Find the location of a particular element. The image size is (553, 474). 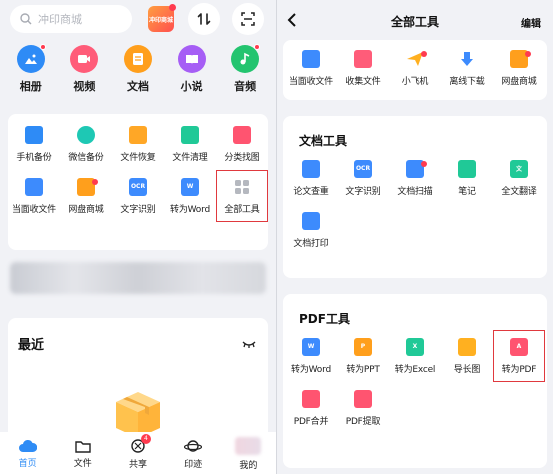

notes-icon is located at coordinates (467, 168).